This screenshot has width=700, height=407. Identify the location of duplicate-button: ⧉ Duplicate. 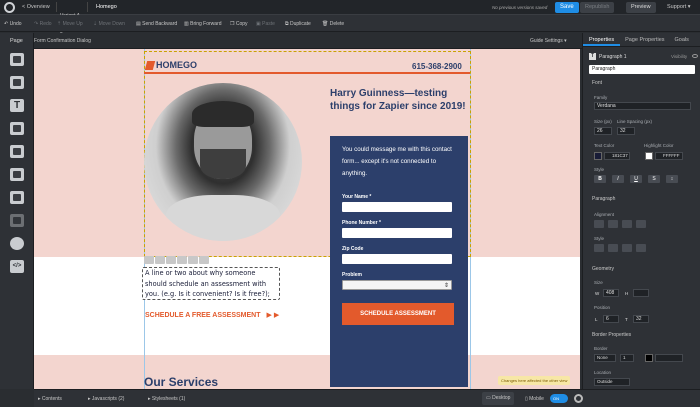
(298, 24).